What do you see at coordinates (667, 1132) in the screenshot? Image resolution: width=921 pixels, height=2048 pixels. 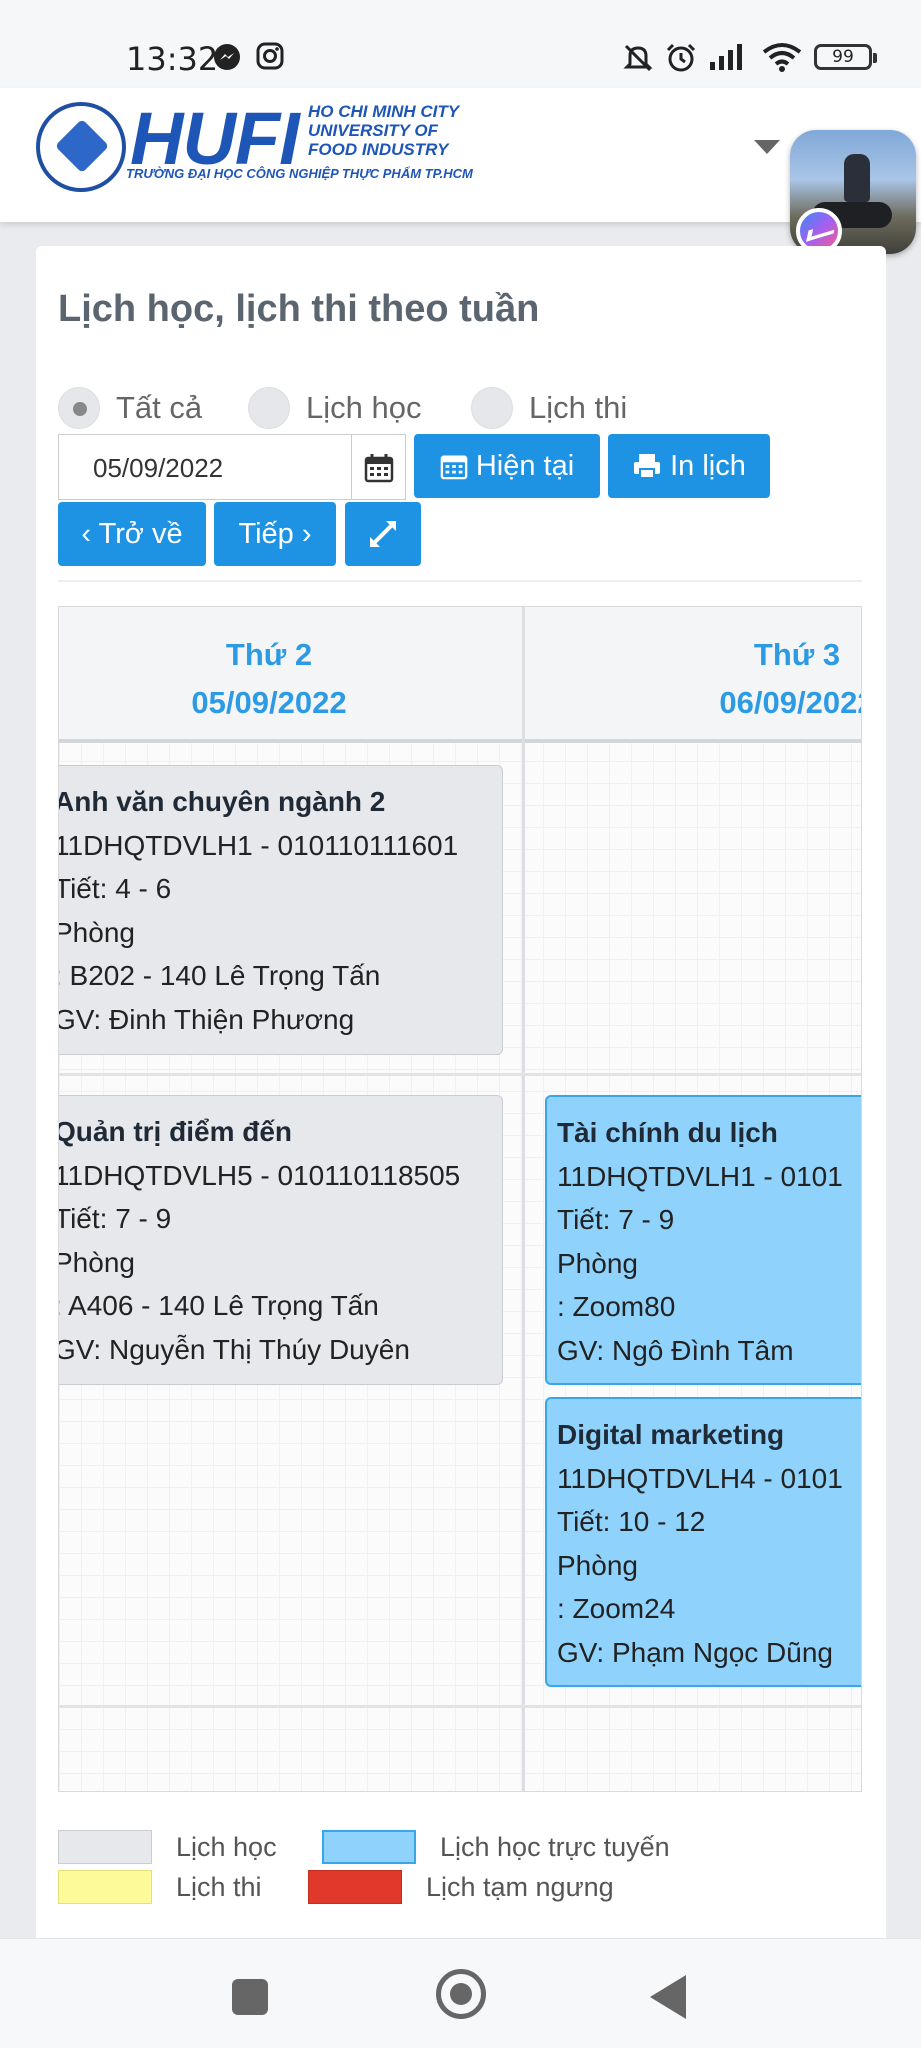 I see `event-title: Tài chính du lịch` at bounding box center [667, 1132].